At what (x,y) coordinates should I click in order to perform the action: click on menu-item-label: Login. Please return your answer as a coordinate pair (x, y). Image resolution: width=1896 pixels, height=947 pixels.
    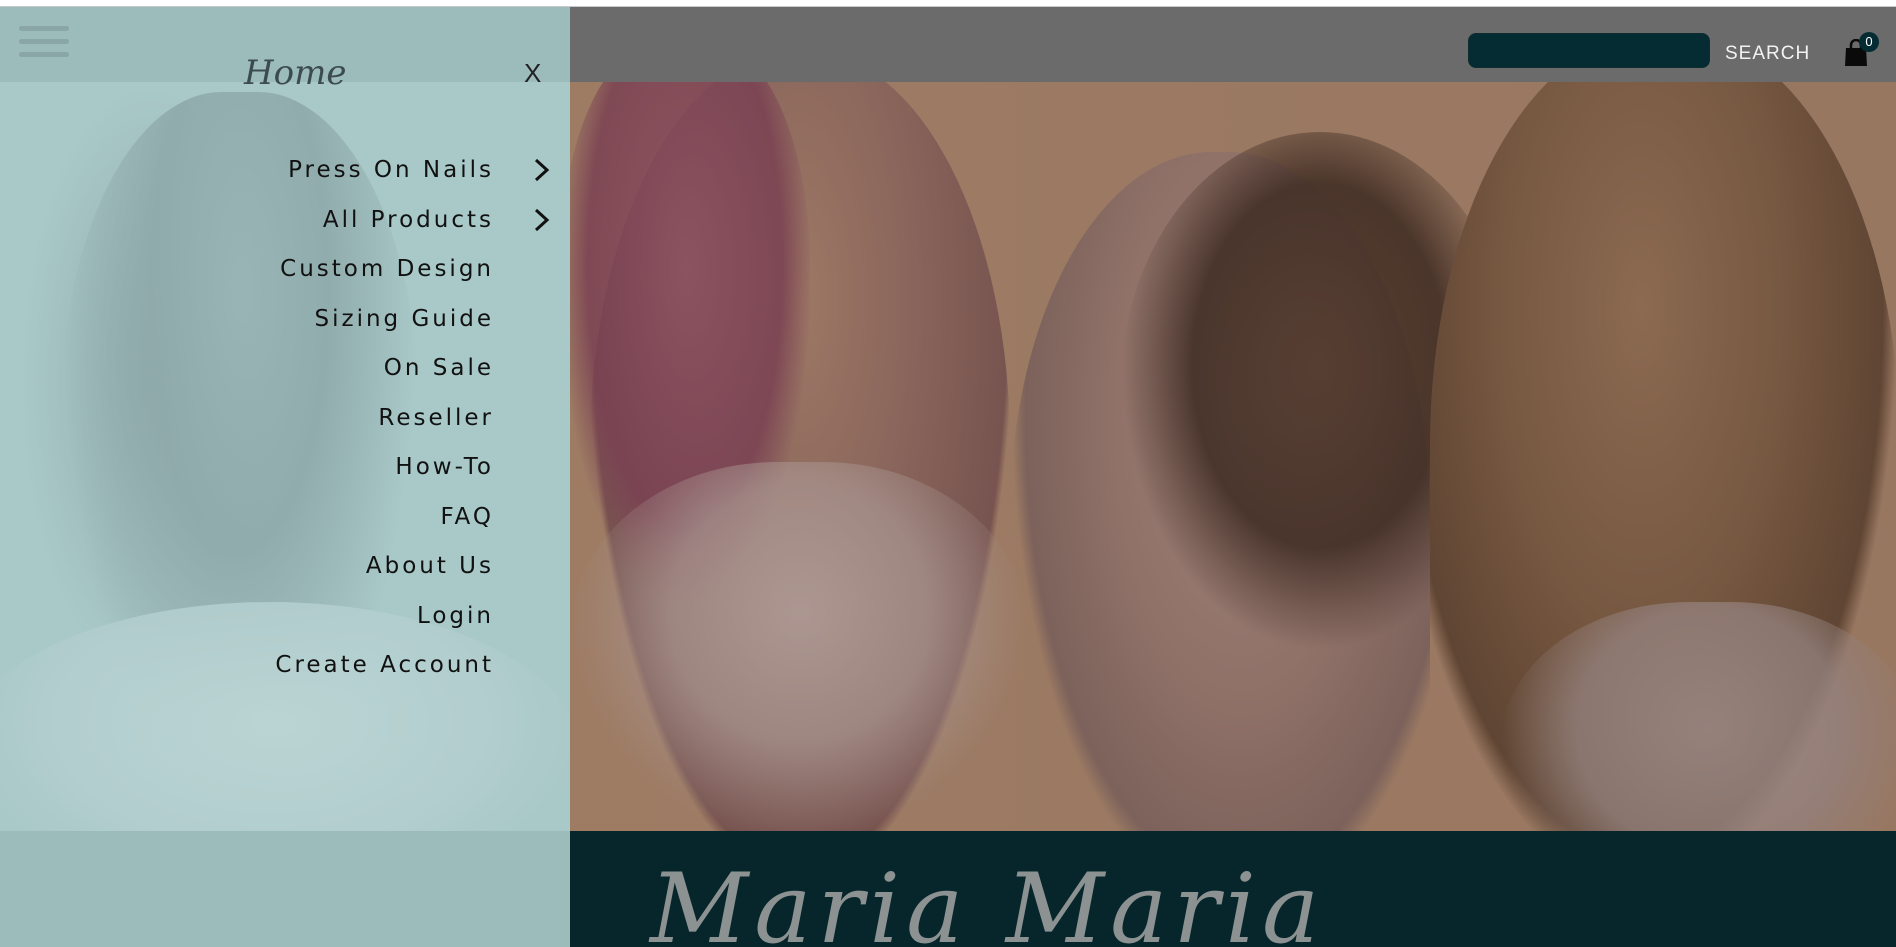
    Looking at the image, I should click on (455, 615).